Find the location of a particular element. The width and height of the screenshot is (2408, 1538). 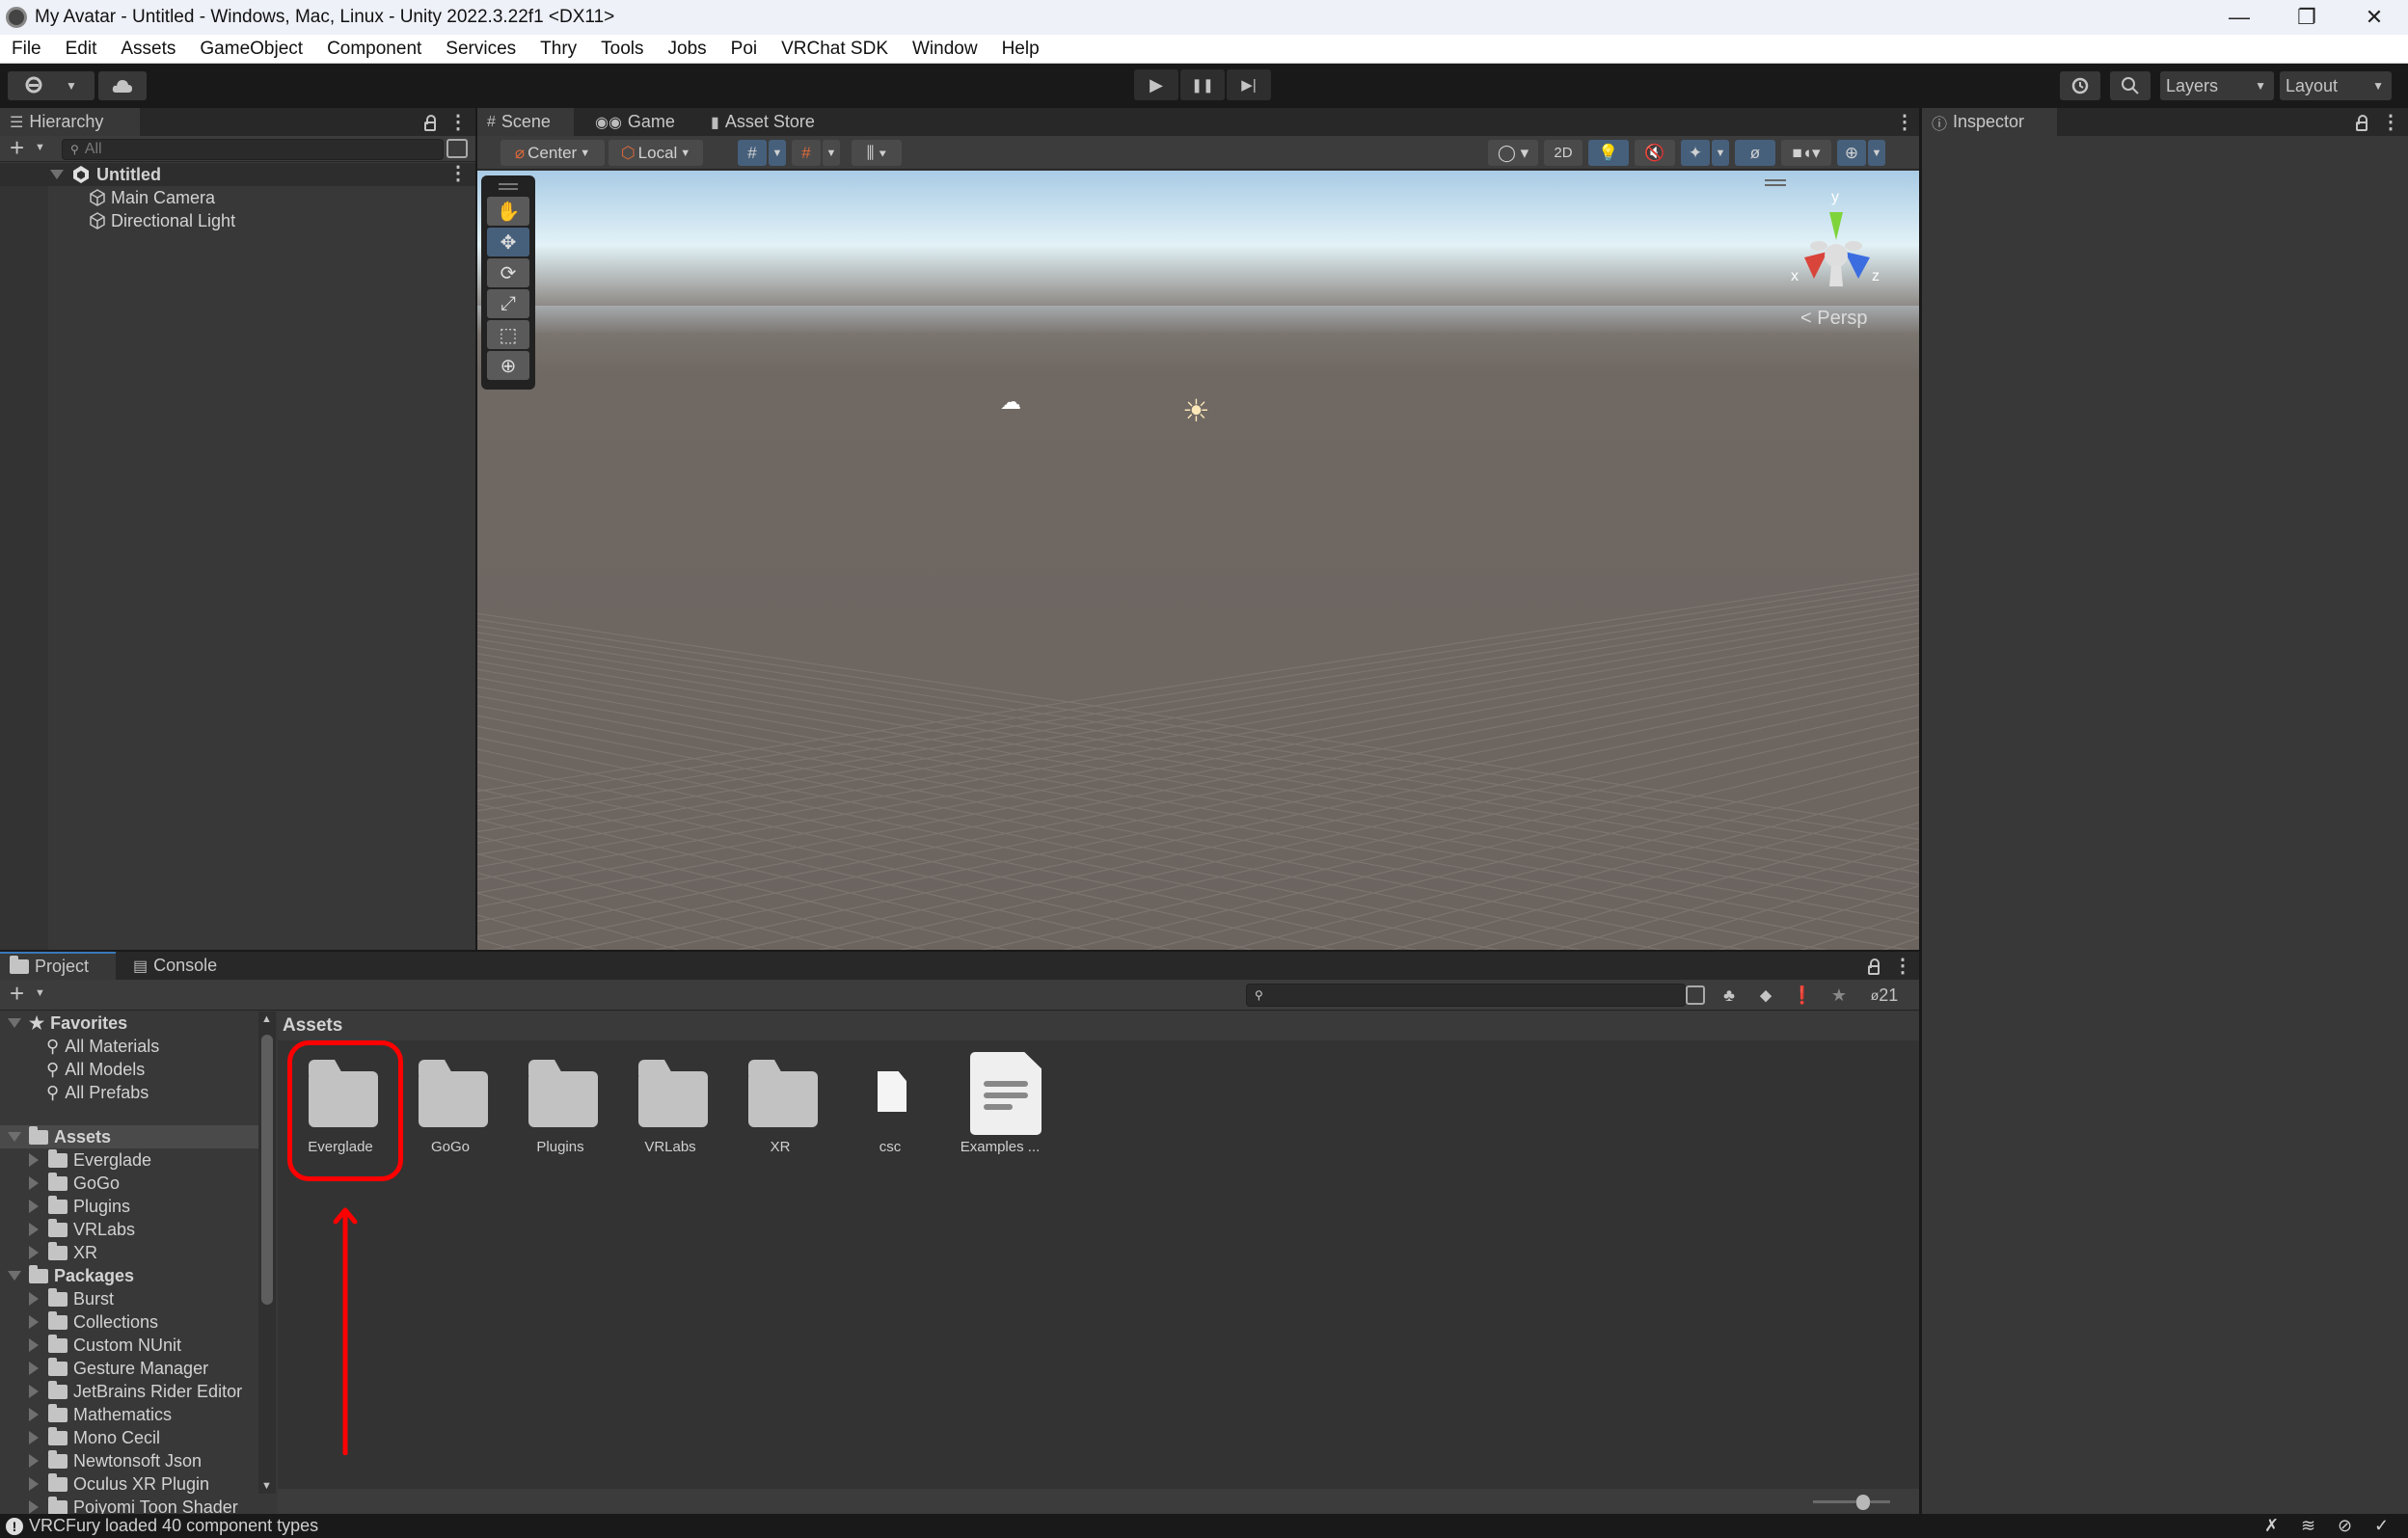

tree-item: JetBrains Rider Editor is located at coordinates (129, 1391).